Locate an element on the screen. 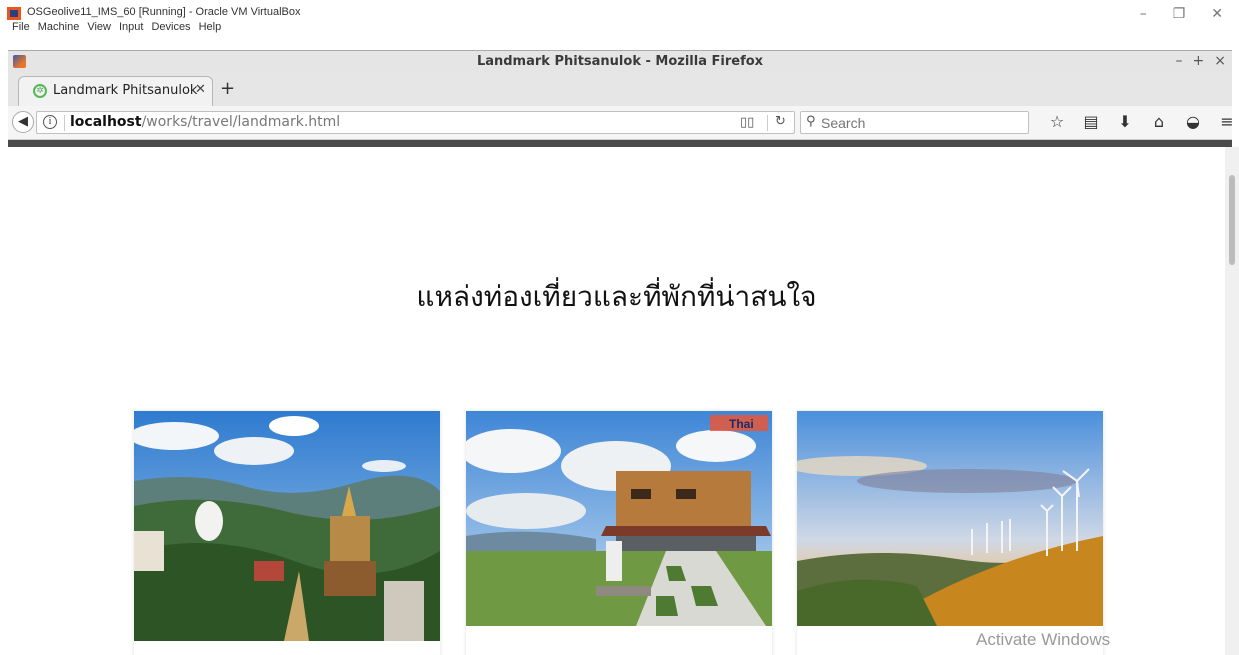 This screenshot has height=655, width=1239. temple-on-mountain-photo is located at coordinates (287, 526).